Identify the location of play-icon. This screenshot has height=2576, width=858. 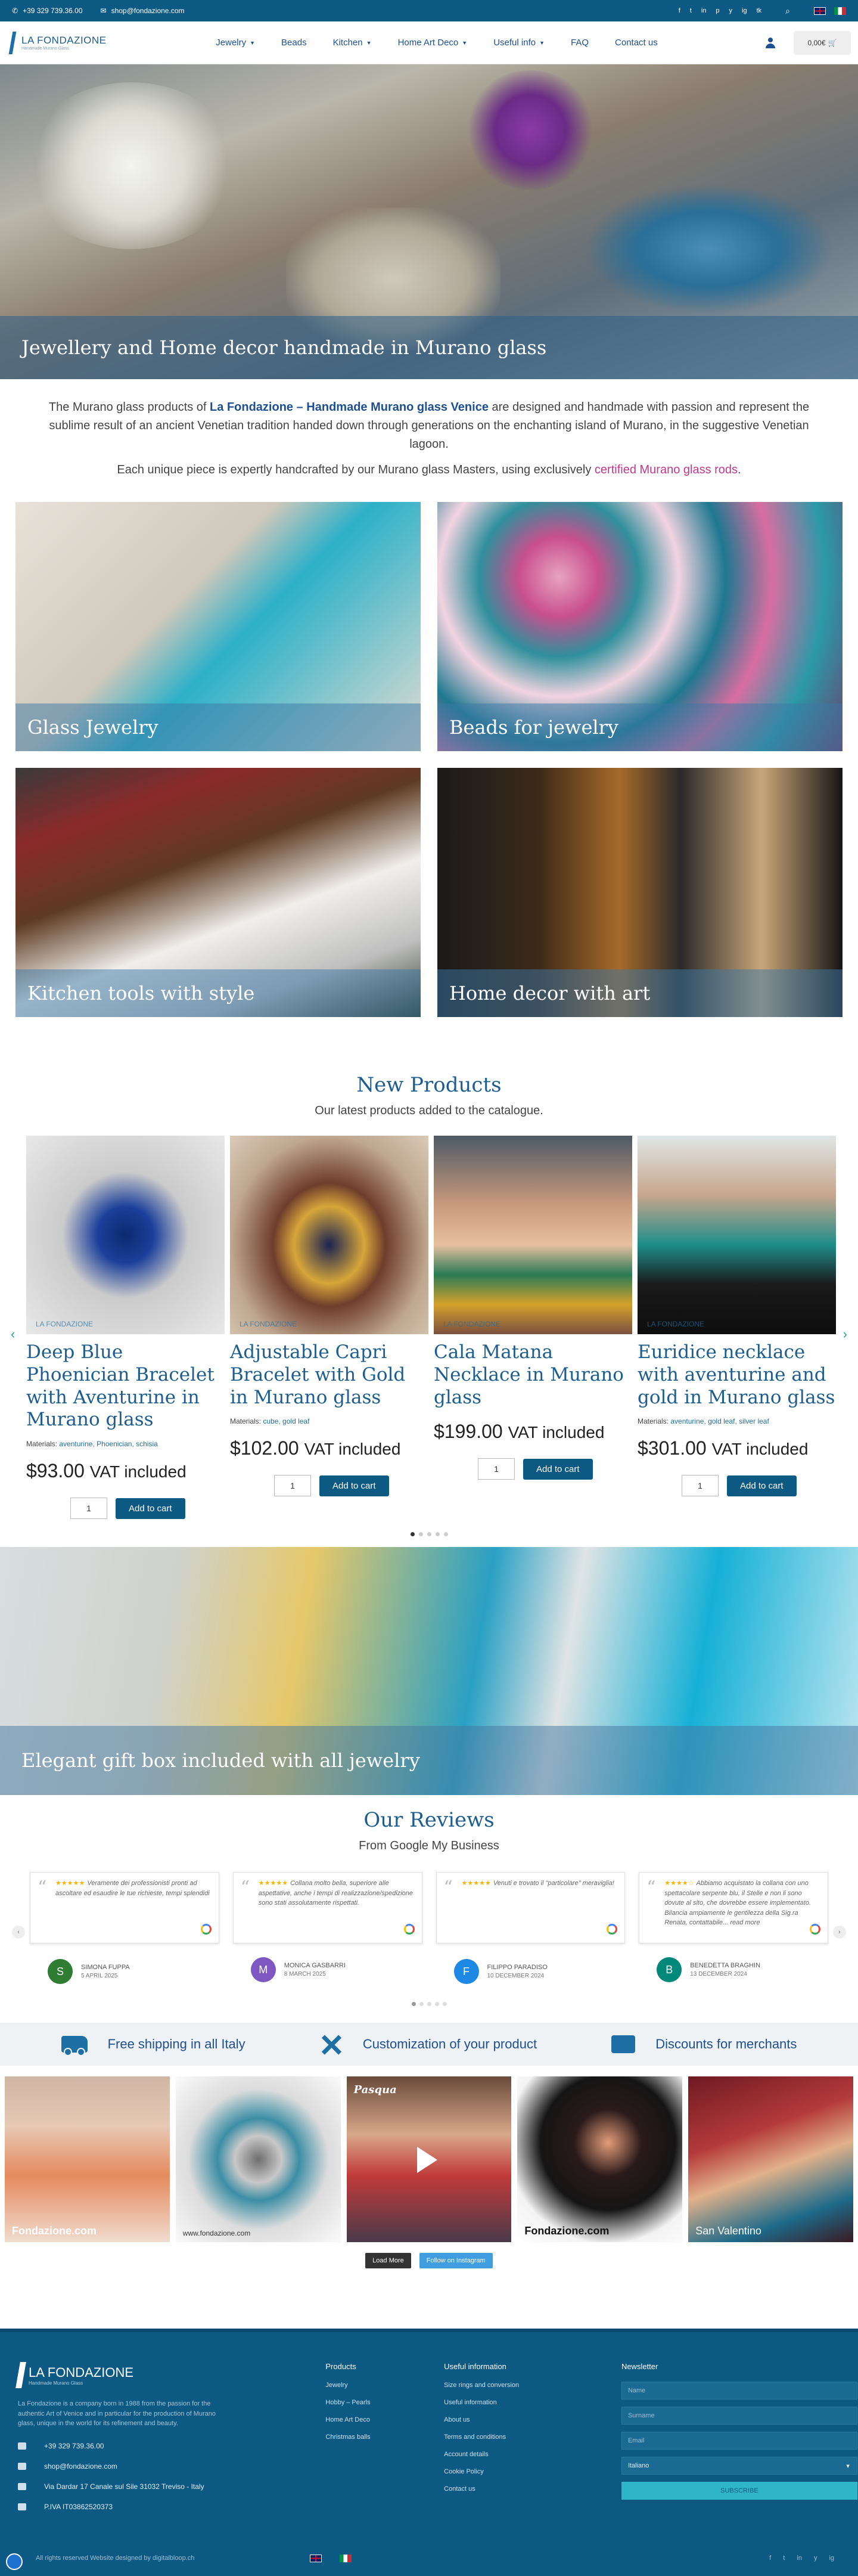
(426, 2160).